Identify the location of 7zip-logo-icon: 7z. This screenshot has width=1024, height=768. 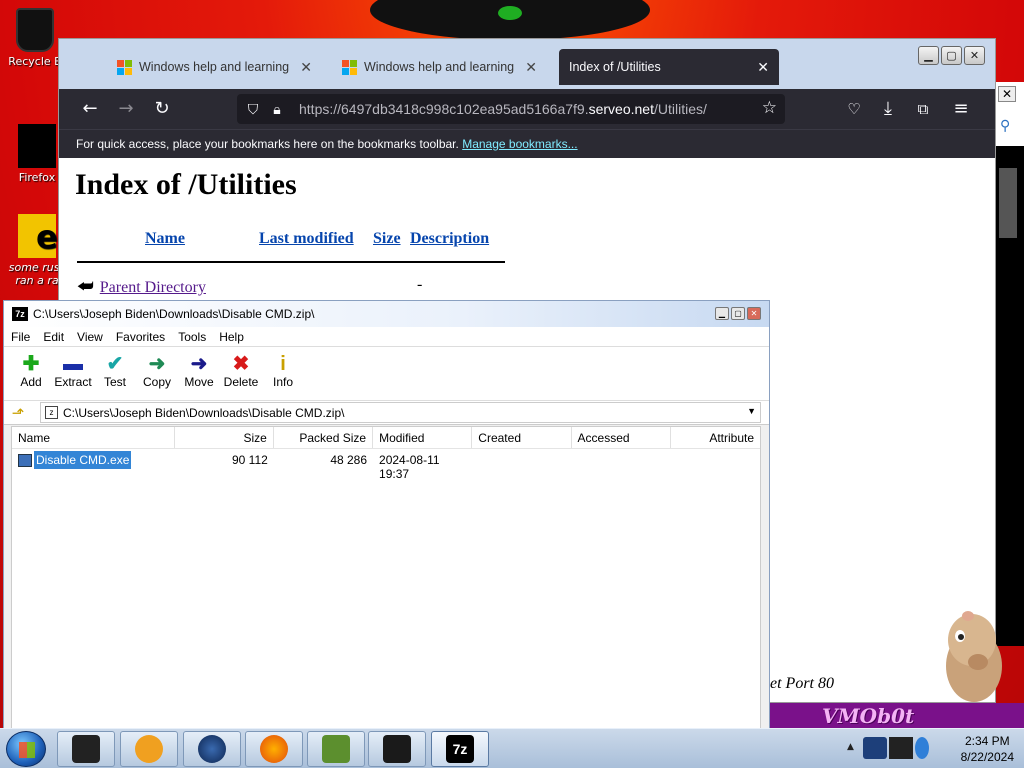
(20, 314).